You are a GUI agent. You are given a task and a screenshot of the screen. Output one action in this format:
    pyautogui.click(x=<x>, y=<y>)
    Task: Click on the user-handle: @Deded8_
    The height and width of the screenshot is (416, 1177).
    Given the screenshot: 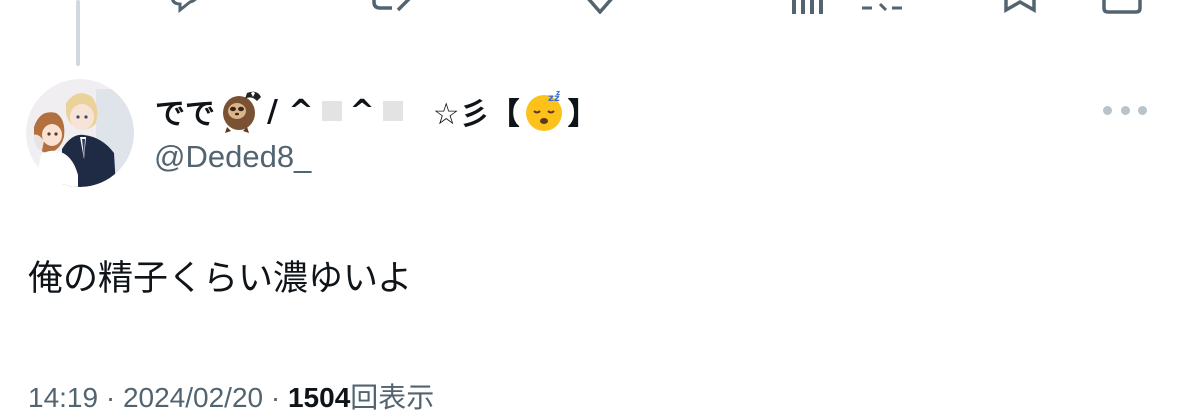 What is the action you would take?
    pyautogui.click(x=232, y=157)
    